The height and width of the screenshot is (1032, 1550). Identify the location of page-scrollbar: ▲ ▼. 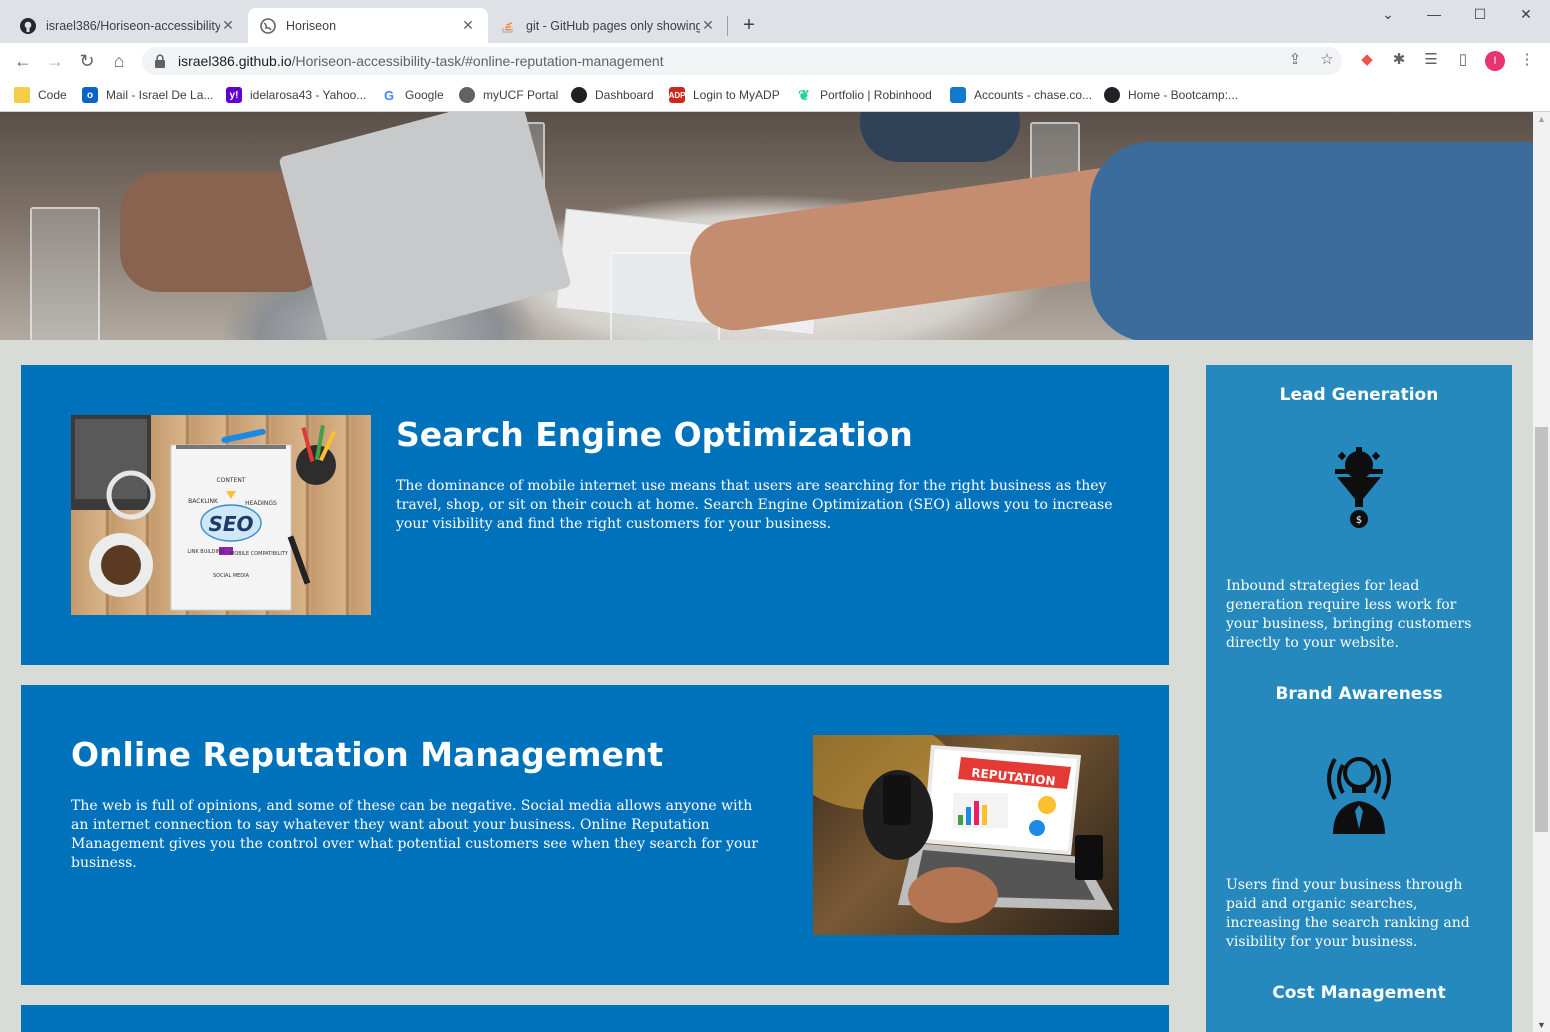
(1541, 572).